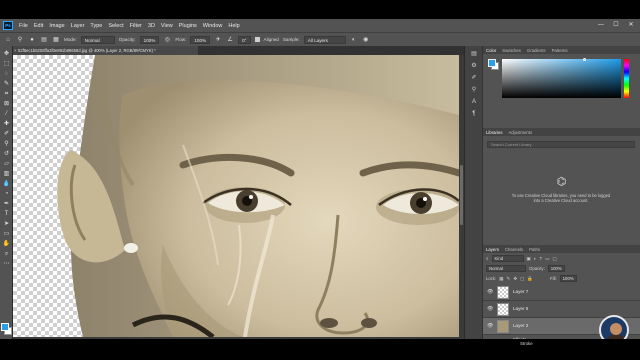 The width and height of the screenshot is (640, 360). Describe the element at coordinates (6, 134) in the screenshot. I see `brush-tool-icon: ✐` at that location.